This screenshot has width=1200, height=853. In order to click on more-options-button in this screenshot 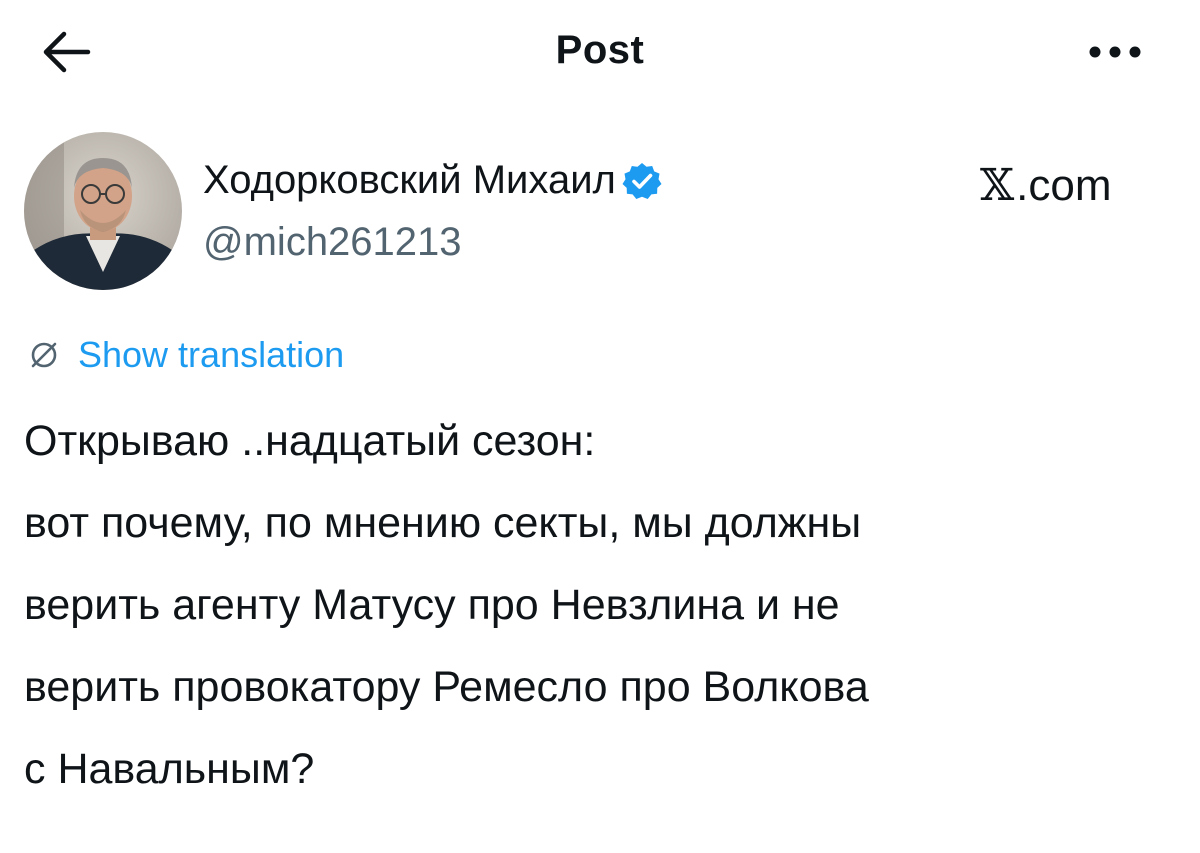, I will do `click(1115, 52)`.